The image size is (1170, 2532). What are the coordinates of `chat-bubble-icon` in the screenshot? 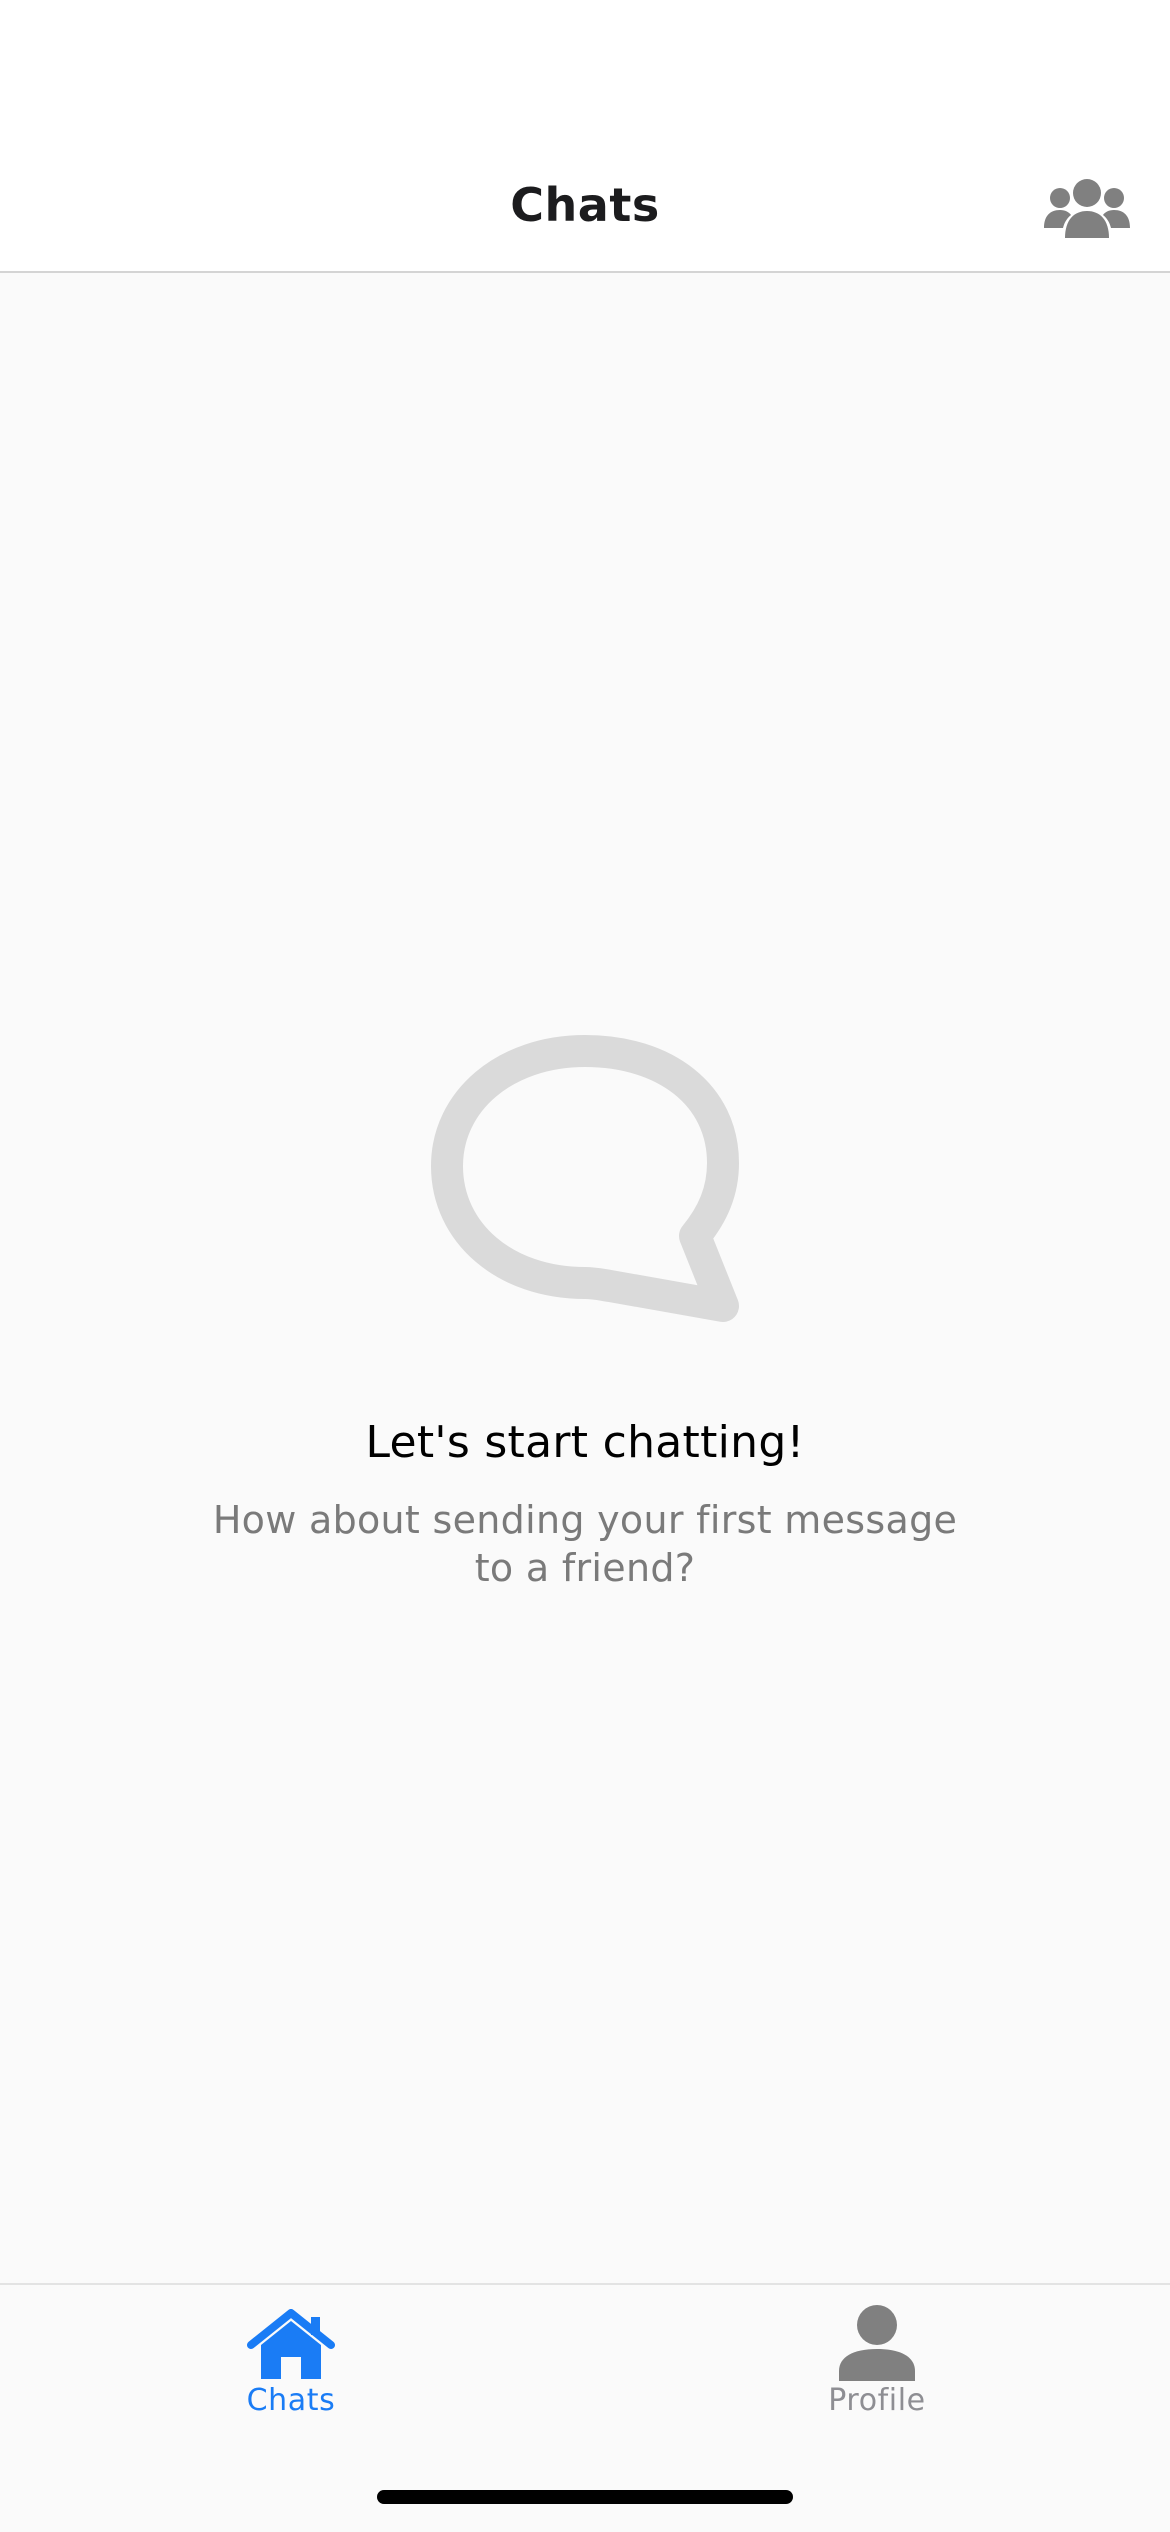 It's located at (585, 1178).